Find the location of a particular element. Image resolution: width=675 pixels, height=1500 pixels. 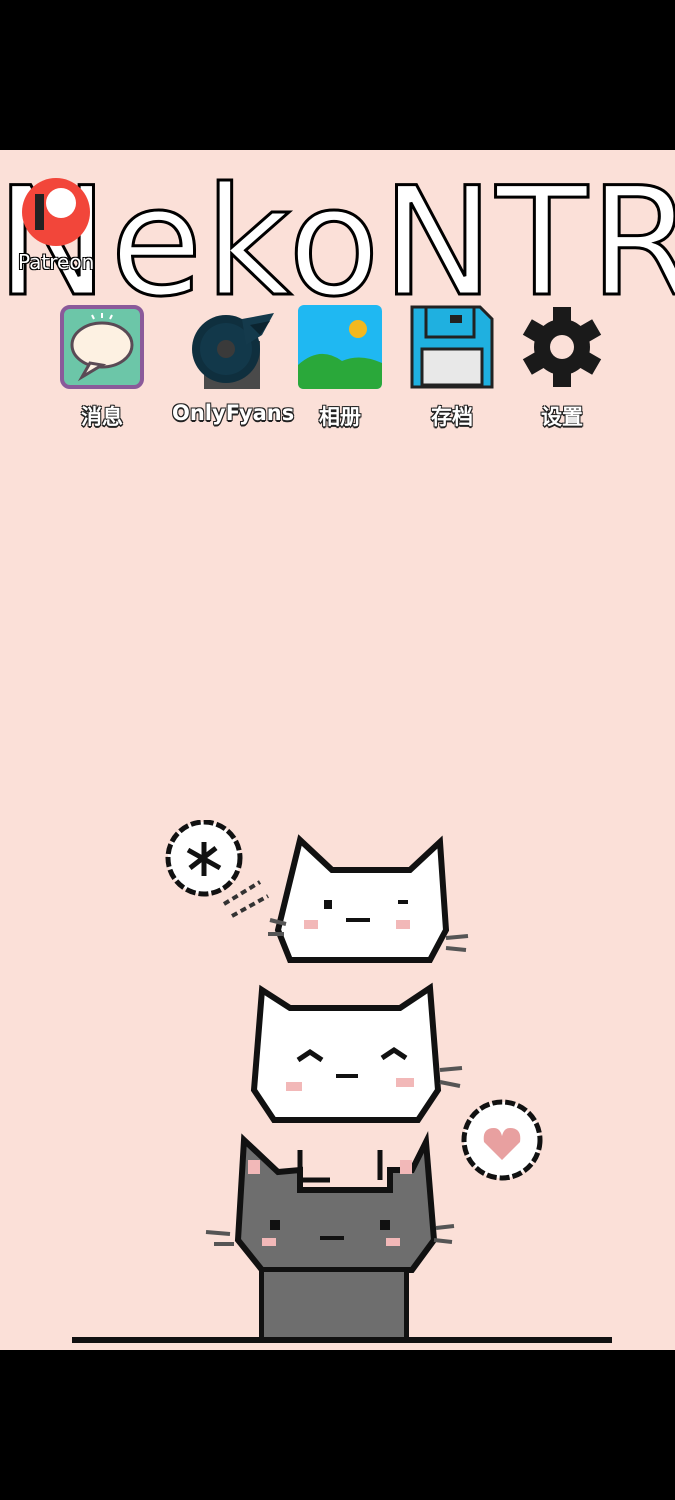

app-gallery: 相册 is located at coordinates (340, 370).